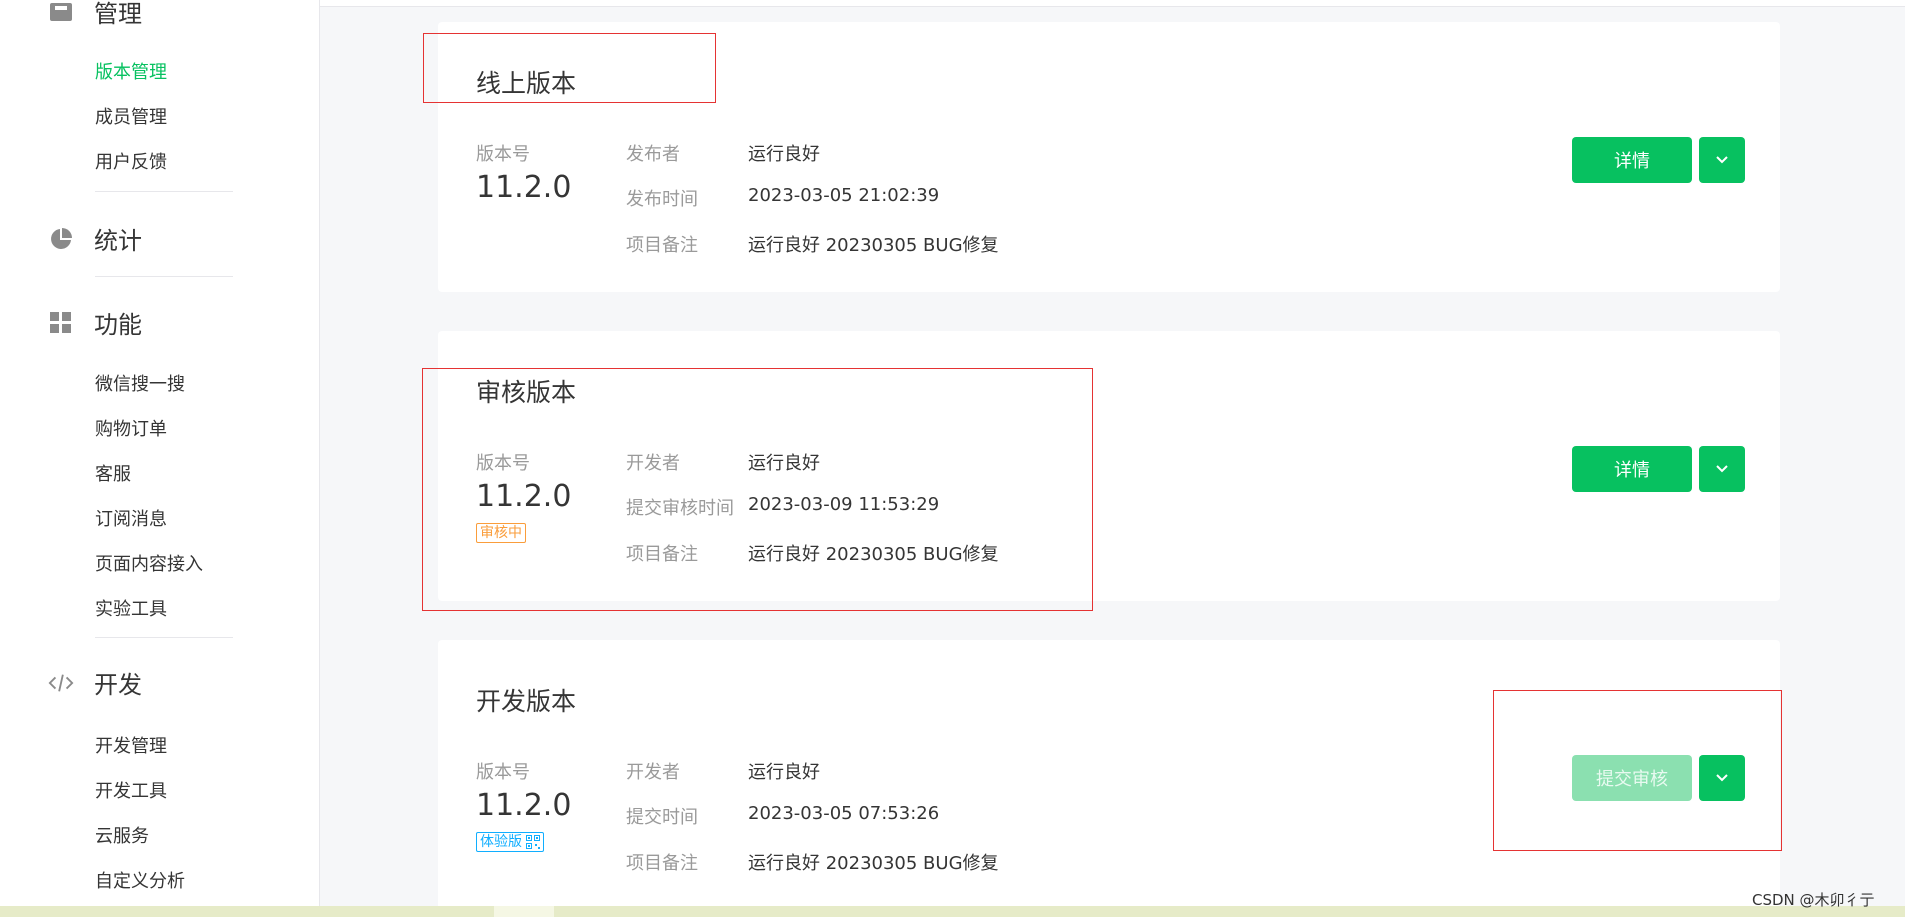 The height and width of the screenshot is (917, 1905). I want to click on sidebar-item-wechat-search: 微信搜一搜, so click(140, 383).